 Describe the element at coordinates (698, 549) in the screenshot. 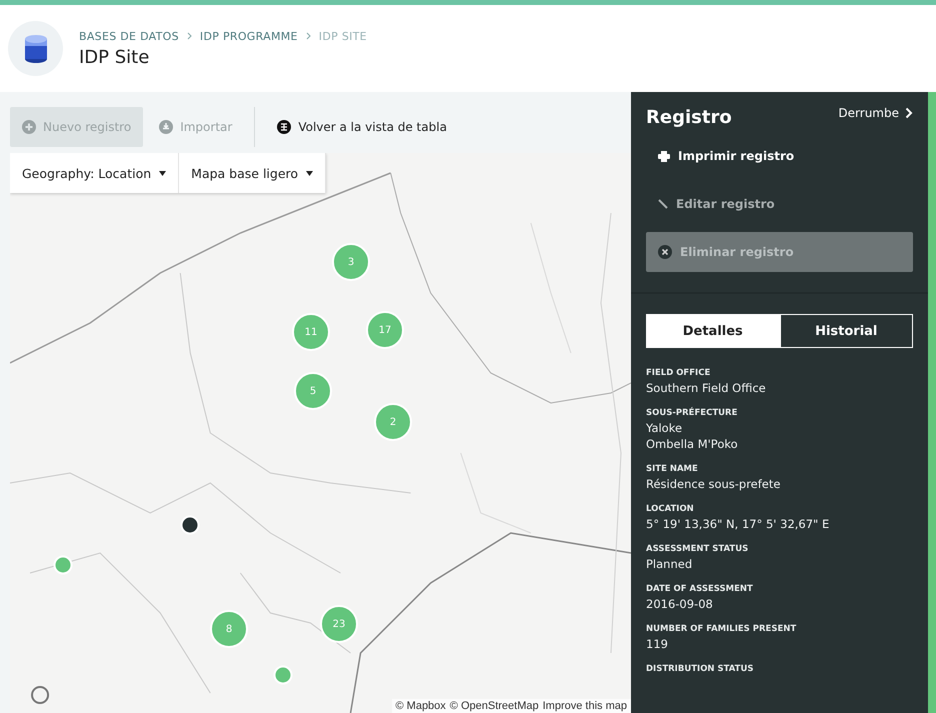

I see `field-label: ASSESSMENT STATUS` at that location.